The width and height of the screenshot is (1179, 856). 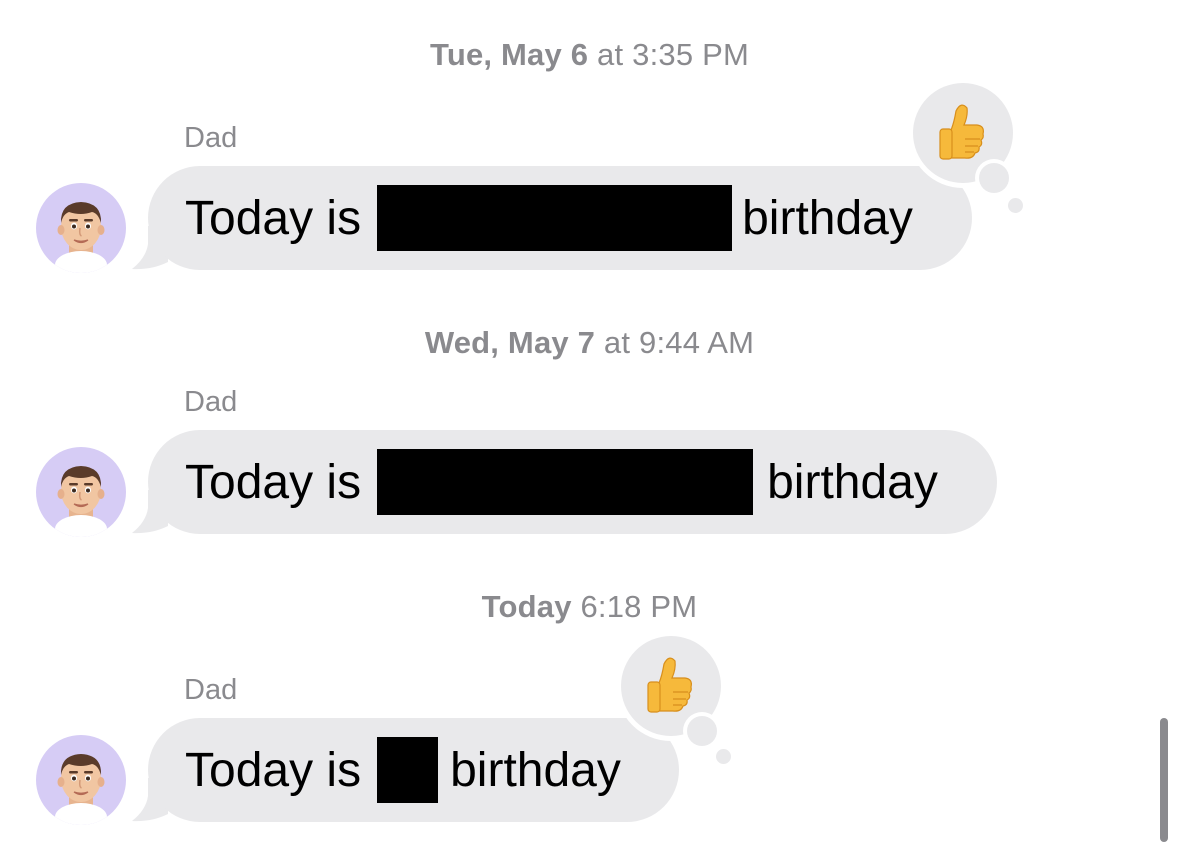 I want to click on timestamp-1: Tue, May 6 at 3:35 PM, so click(x=589, y=55).